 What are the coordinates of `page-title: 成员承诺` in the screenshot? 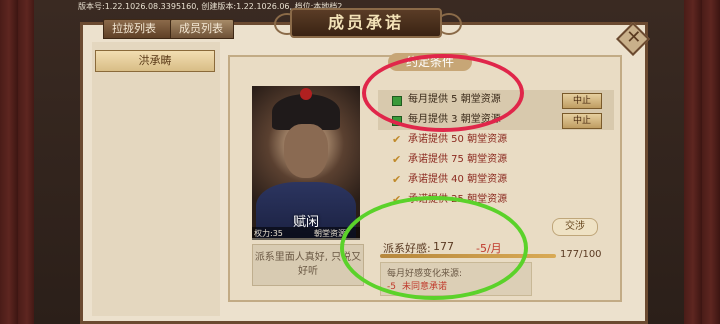 It's located at (366, 23).